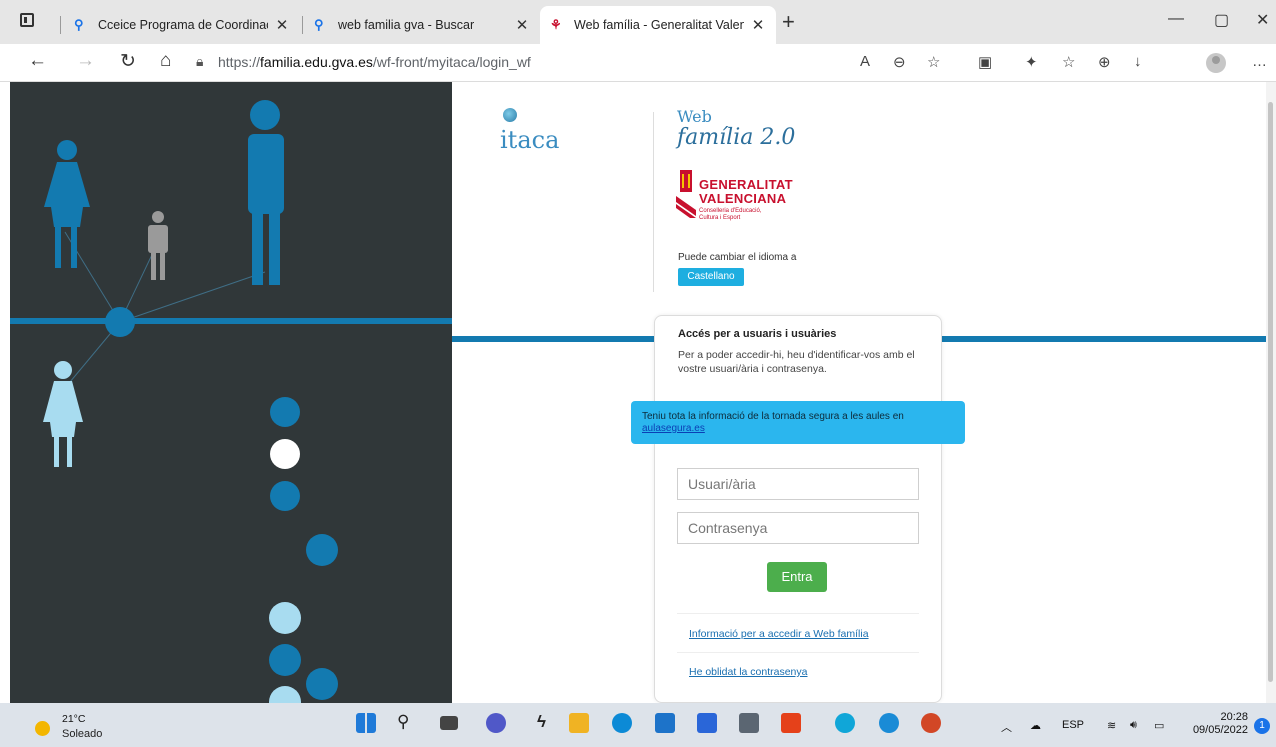 The height and width of the screenshot is (747, 1276). What do you see at coordinates (622, 723) in the screenshot?
I see `edge-icon` at bounding box center [622, 723].